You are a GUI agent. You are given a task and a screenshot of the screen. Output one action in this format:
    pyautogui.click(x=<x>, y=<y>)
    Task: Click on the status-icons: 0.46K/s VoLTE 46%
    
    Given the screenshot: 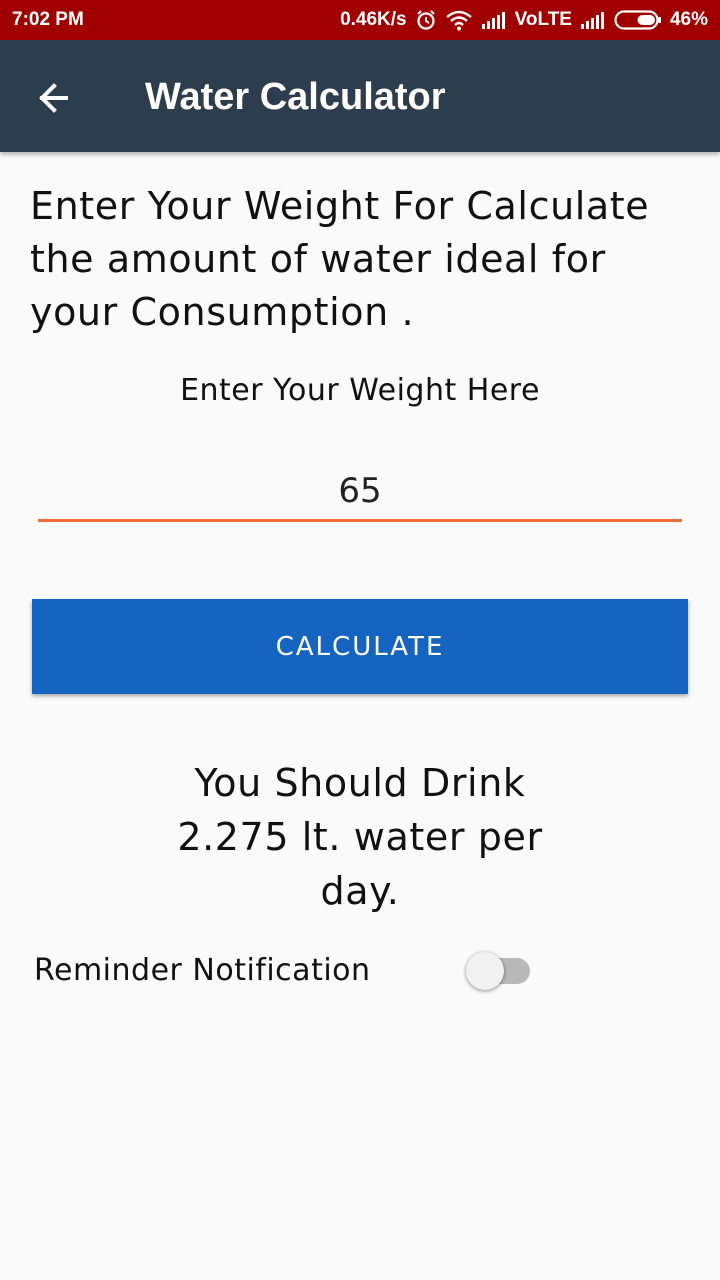 What is the action you would take?
    pyautogui.click(x=524, y=20)
    